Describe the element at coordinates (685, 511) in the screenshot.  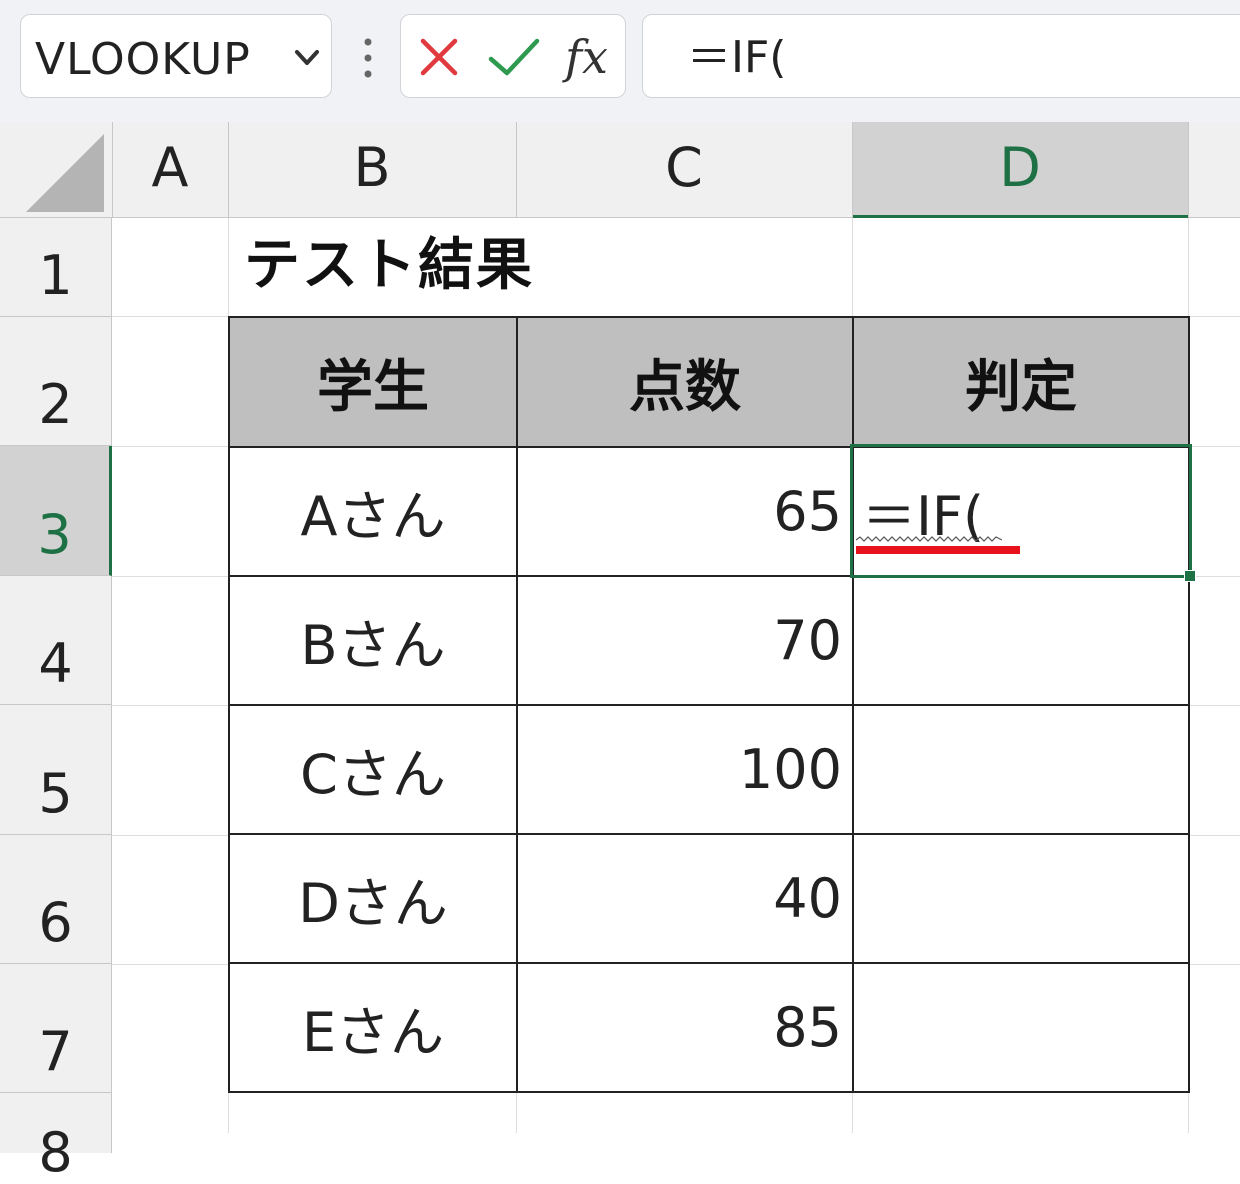
I see `cell-score: 65` at that location.